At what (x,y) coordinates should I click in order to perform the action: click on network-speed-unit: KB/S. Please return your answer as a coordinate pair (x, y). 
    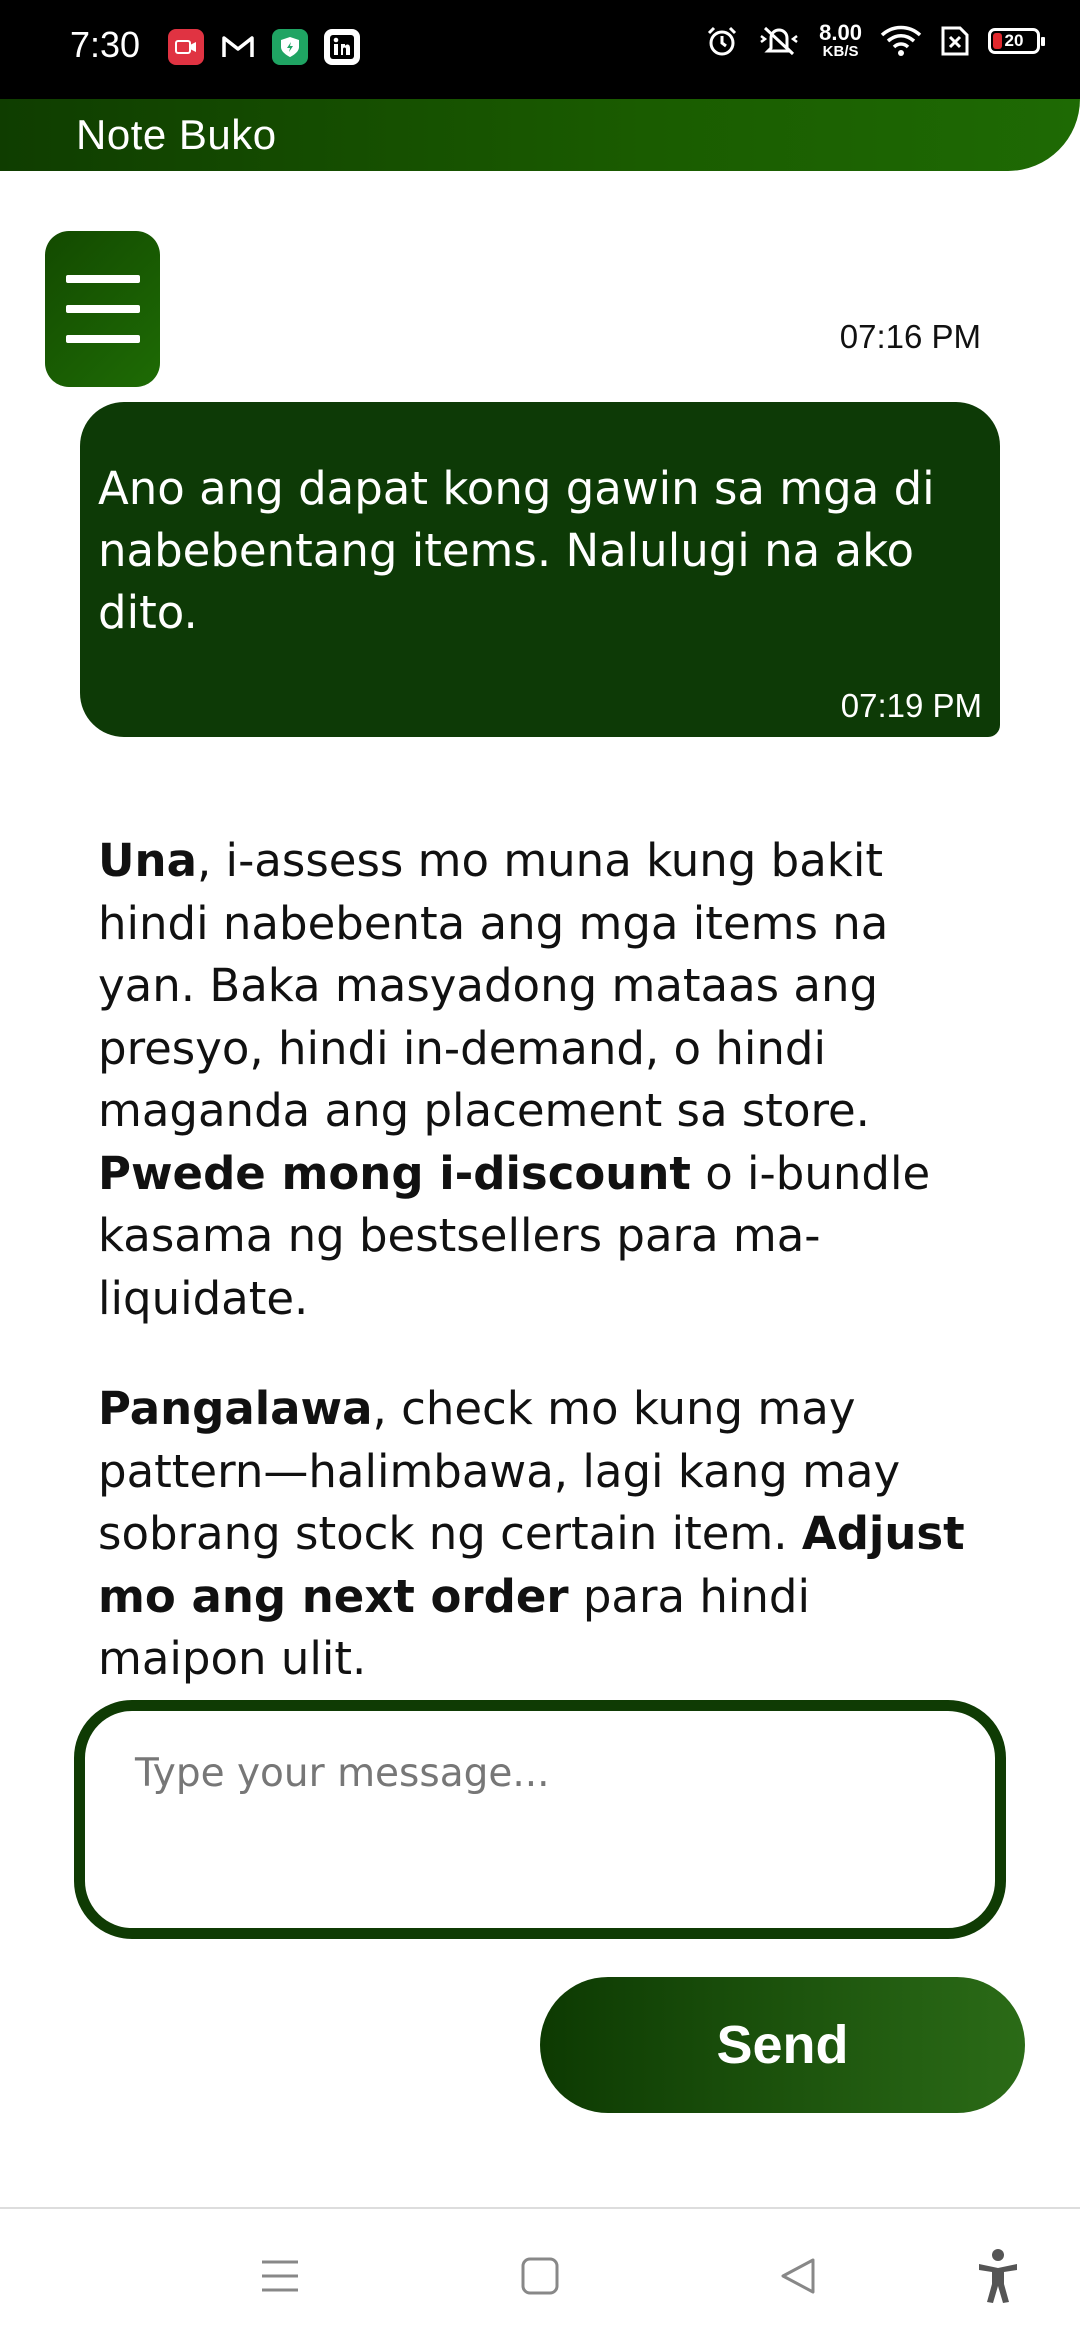
    Looking at the image, I should click on (840, 51).